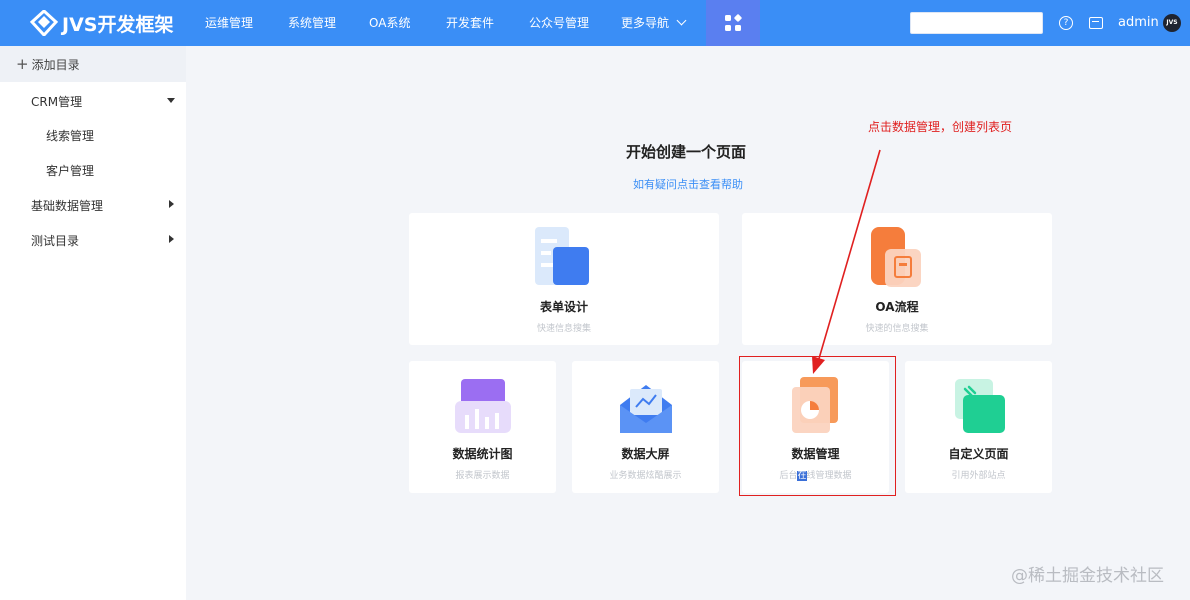 Image resolution: width=1190 pixels, height=600 pixels. What do you see at coordinates (846, 261) in the screenshot?
I see `annotation-arrow` at bounding box center [846, 261].